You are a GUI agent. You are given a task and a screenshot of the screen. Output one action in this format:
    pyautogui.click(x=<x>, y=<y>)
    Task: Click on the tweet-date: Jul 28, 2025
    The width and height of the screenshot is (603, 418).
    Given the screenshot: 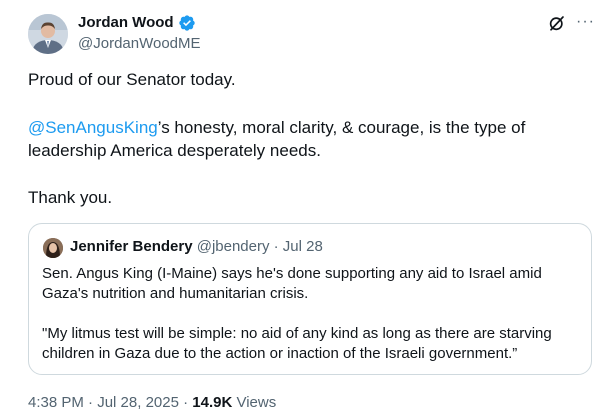 What is the action you would take?
    pyautogui.click(x=138, y=402)
    